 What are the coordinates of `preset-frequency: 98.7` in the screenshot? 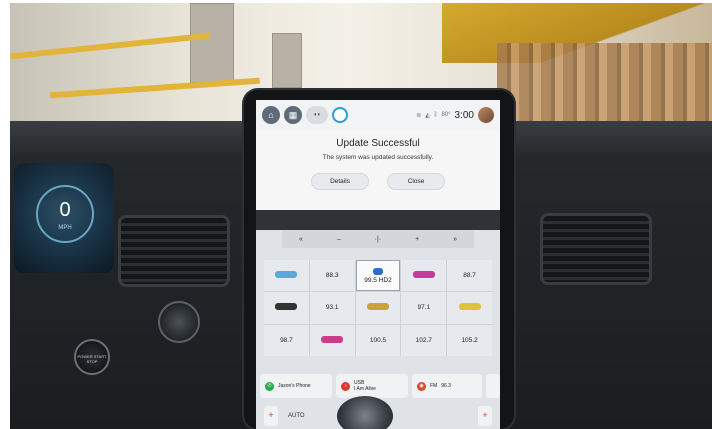 It's located at (286, 340).